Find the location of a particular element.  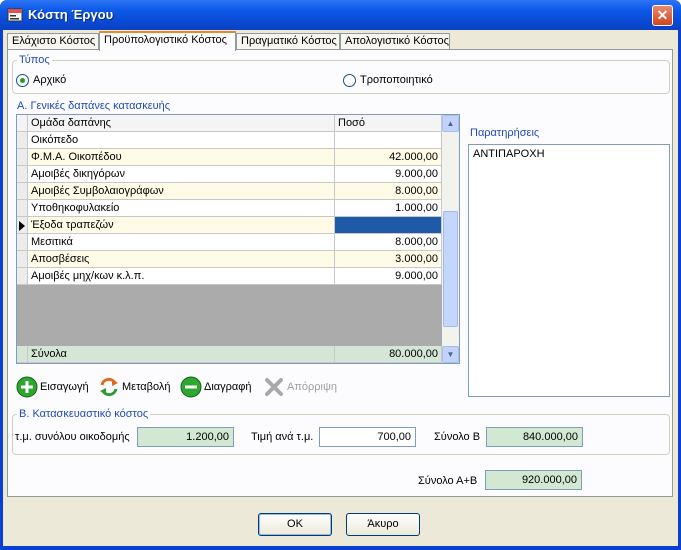

grid-vertical-scrollbar: ▲ ▼ is located at coordinates (450, 239).